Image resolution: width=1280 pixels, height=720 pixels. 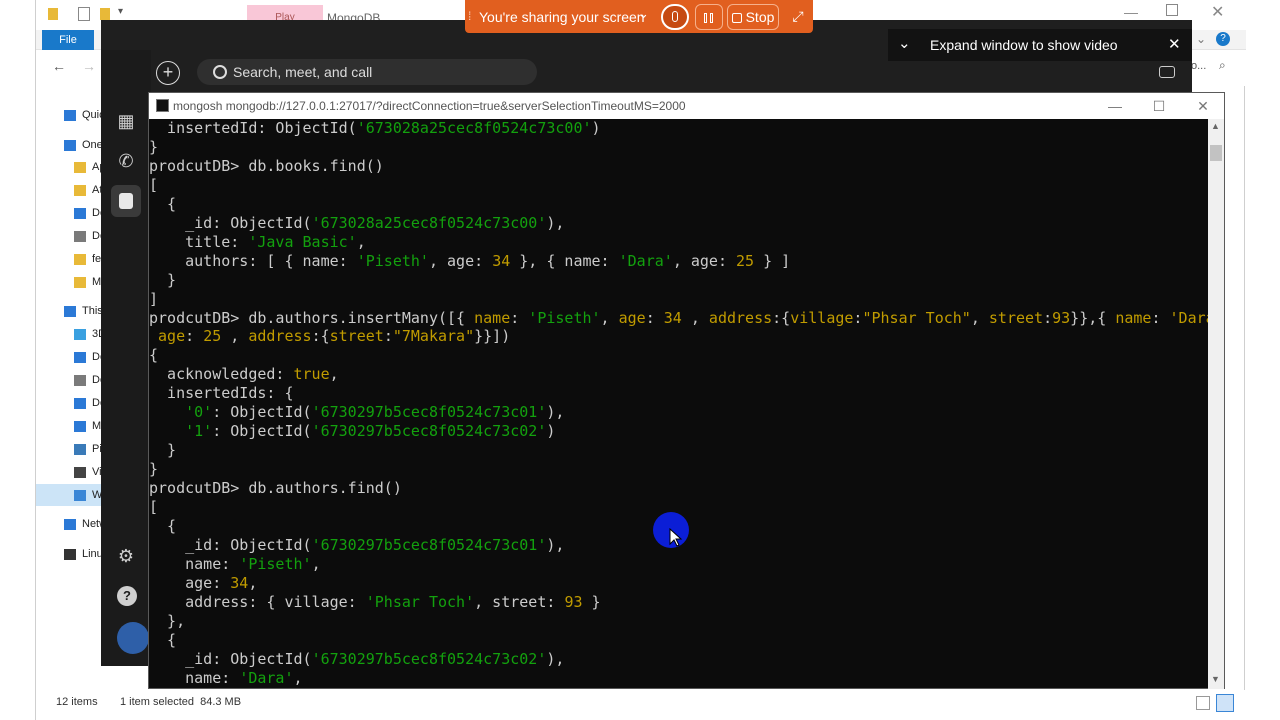 I want to click on forward-arrow-icon: →, so click(x=89, y=66).